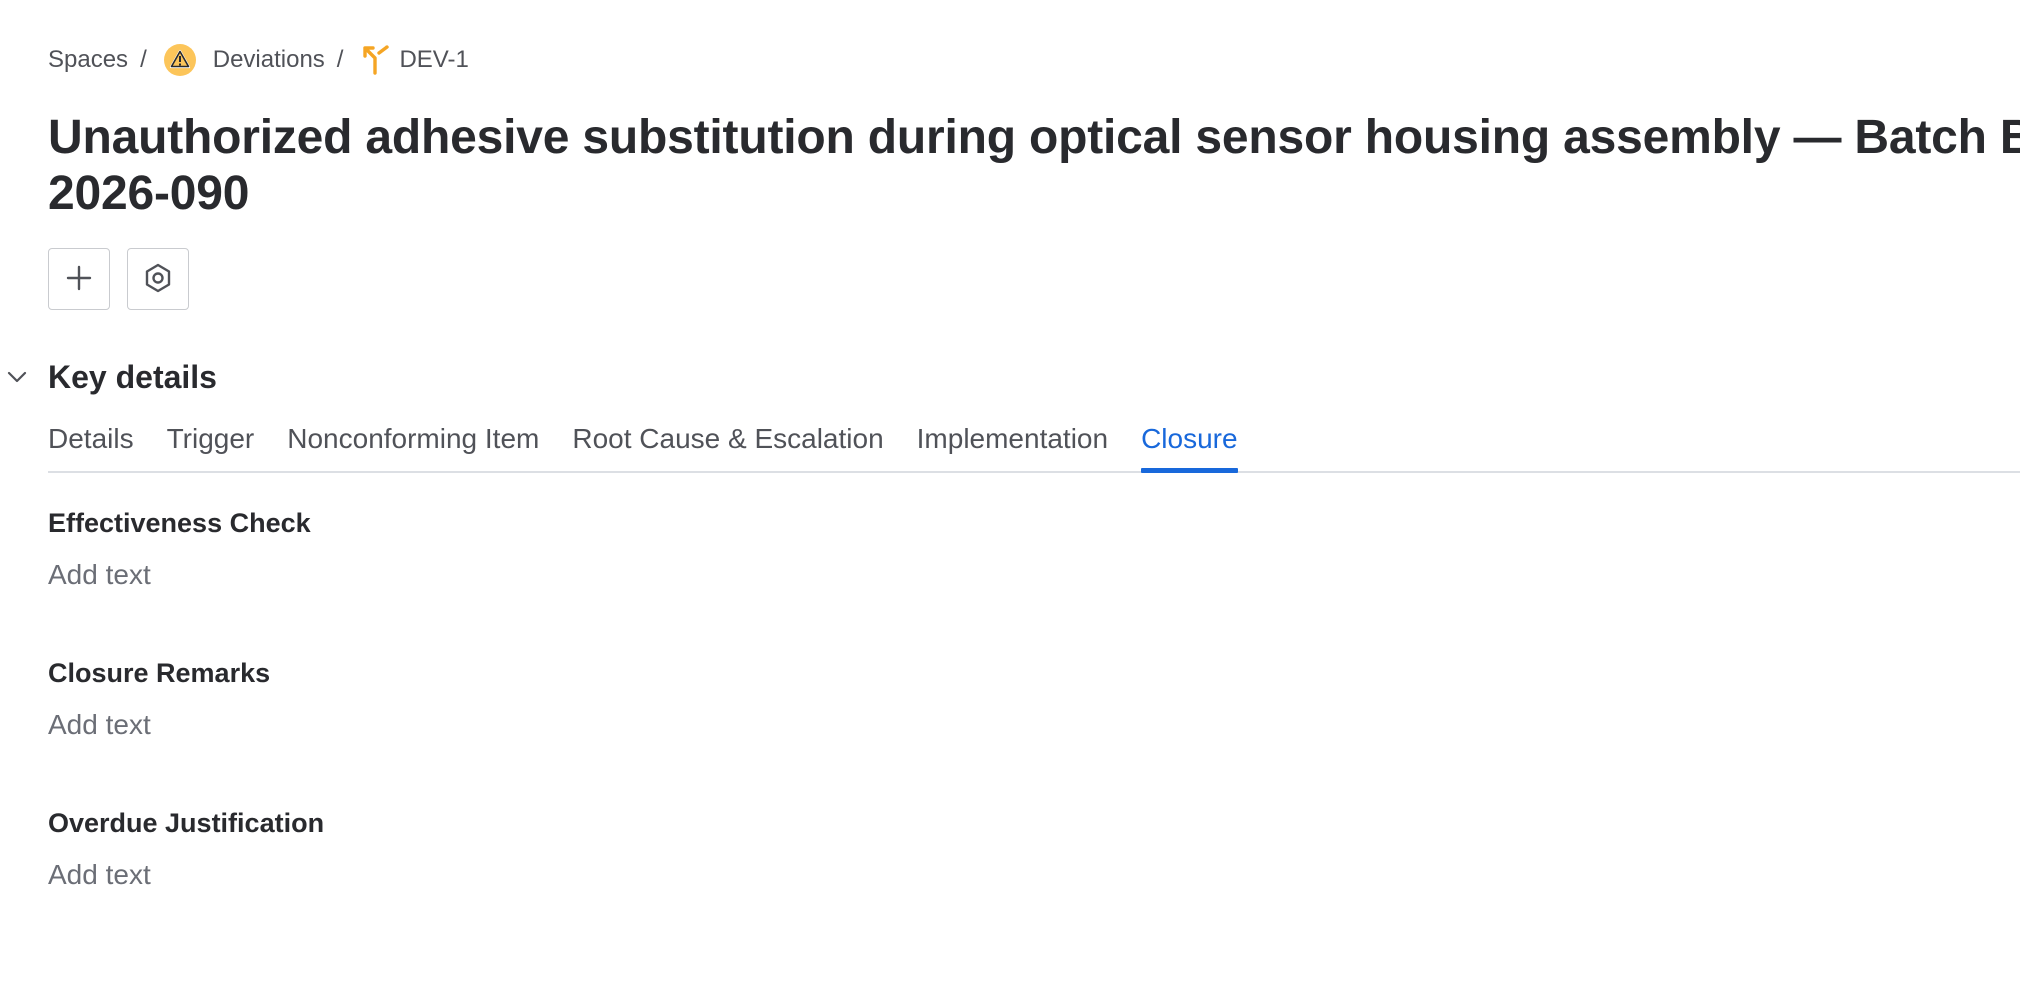 Image resolution: width=2020 pixels, height=990 pixels. Describe the element at coordinates (17, 377) in the screenshot. I see `chevron-down-icon` at that location.